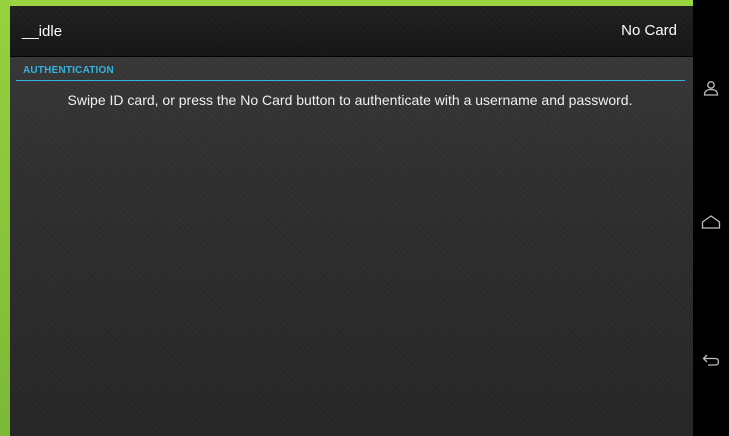 Image resolution: width=729 pixels, height=436 pixels. I want to click on device-frame-left, so click(5, 218).